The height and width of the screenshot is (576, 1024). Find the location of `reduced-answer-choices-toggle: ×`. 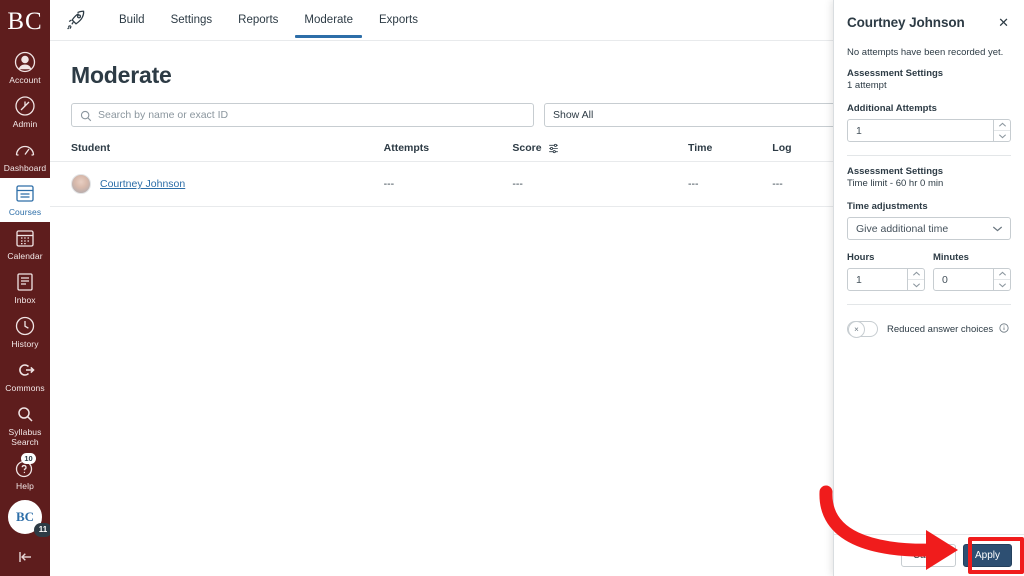

reduced-answer-choices-toggle: × is located at coordinates (862, 329).